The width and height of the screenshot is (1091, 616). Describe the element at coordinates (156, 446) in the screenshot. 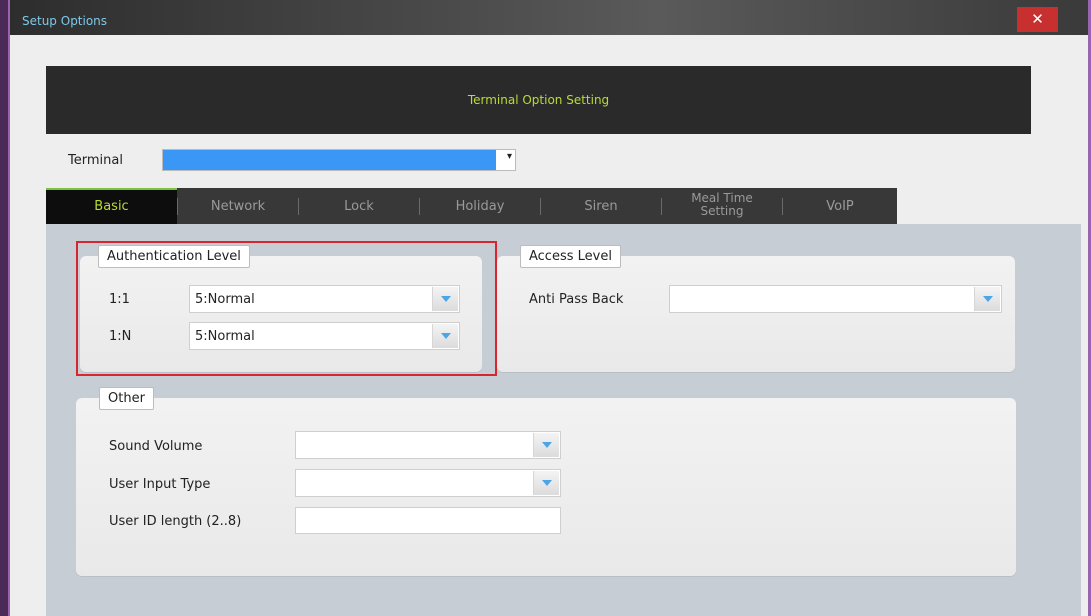

I see `sound-volume-label: Sound Volume` at that location.